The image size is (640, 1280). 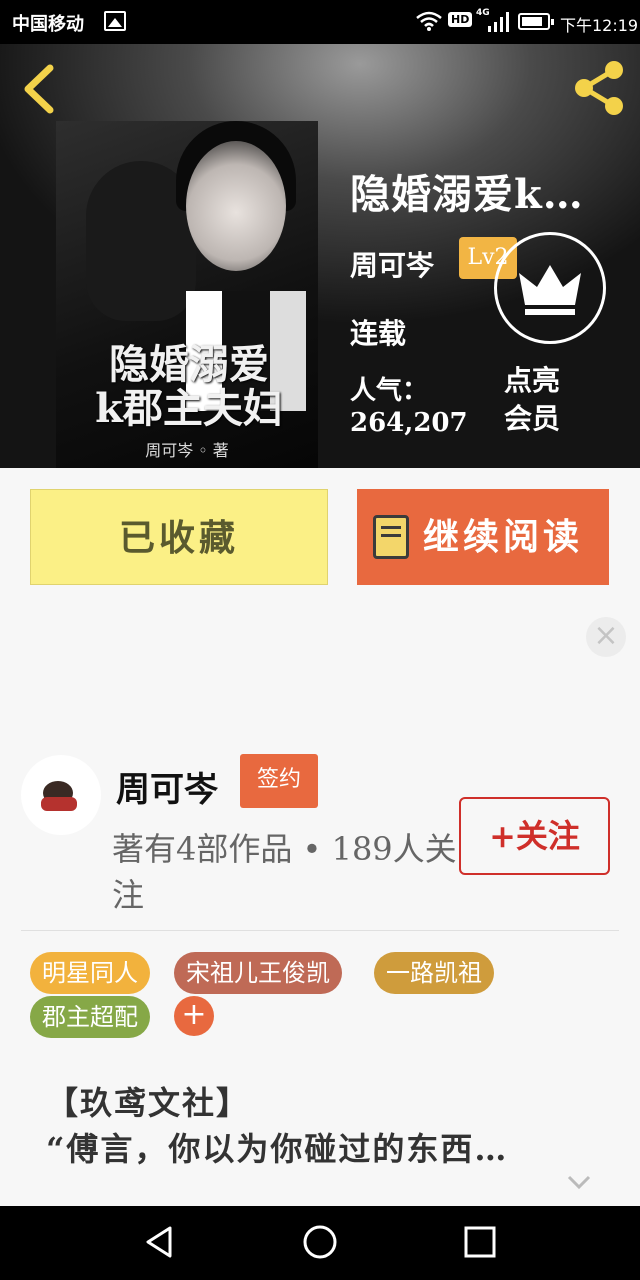 I want to click on image-notification-icon, so click(x=115, y=21).